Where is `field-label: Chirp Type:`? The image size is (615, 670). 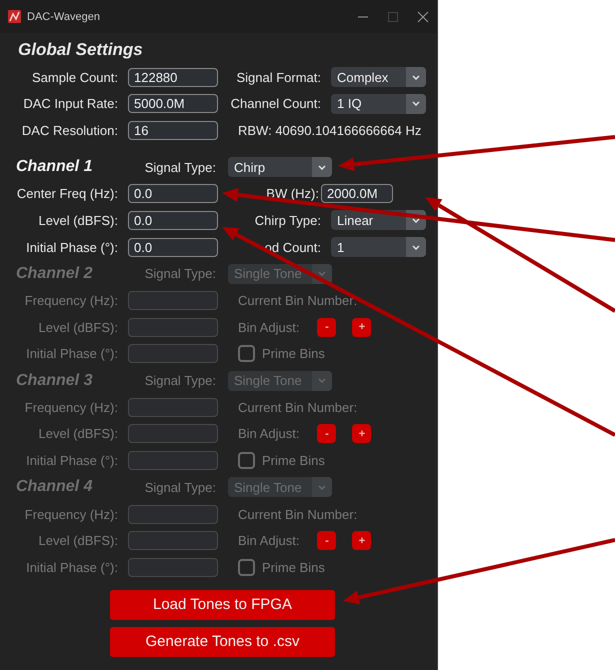 field-label: Chirp Type: is located at coordinates (287, 220).